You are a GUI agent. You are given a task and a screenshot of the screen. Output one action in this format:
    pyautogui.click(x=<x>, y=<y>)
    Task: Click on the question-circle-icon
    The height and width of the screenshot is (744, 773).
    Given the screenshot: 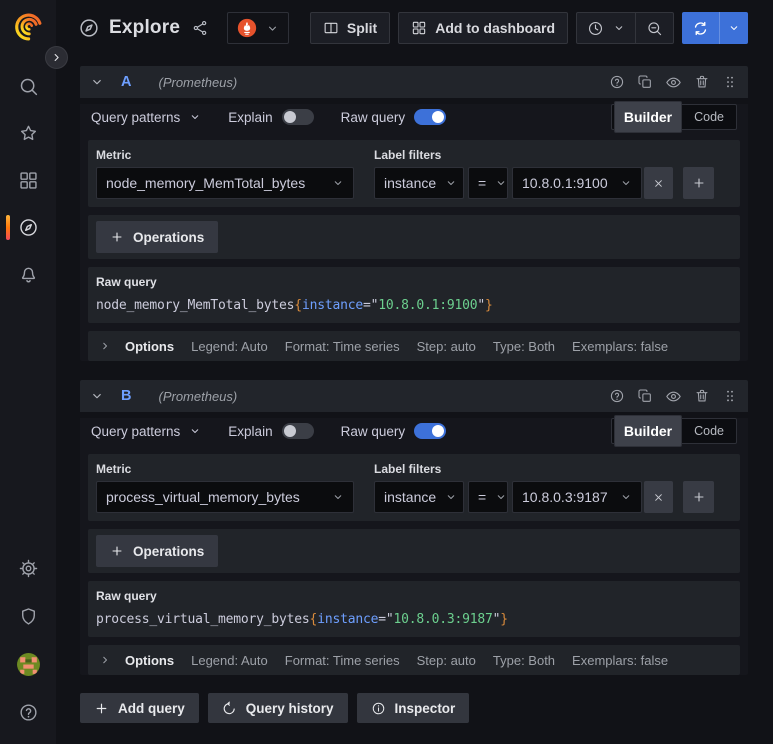 What is the action you would take?
    pyautogui.click(x=617, y=82)
    